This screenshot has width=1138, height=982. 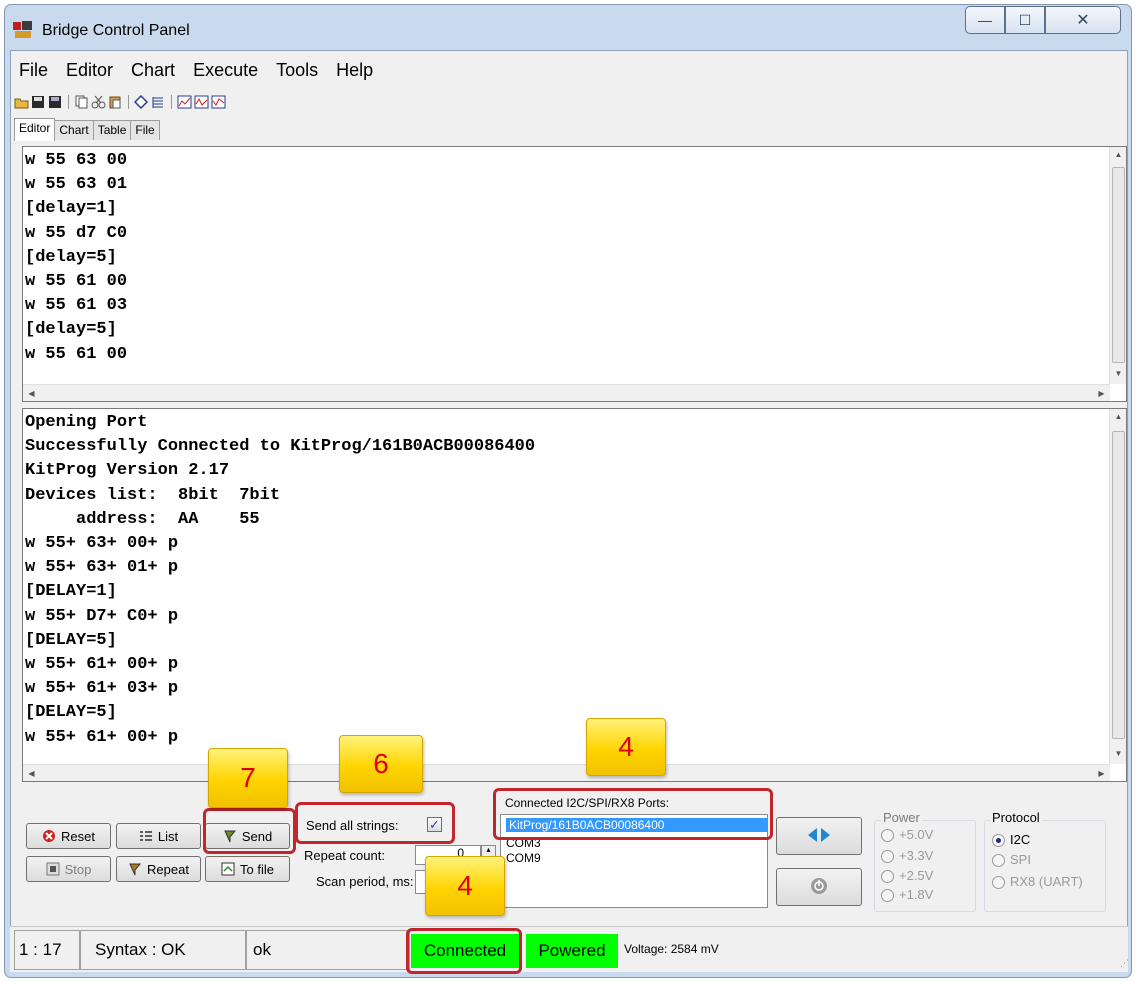 What do you see at coordinates (98, 102) in the screenshot?
I see `cut-icon` at bounding box center [98, 102].